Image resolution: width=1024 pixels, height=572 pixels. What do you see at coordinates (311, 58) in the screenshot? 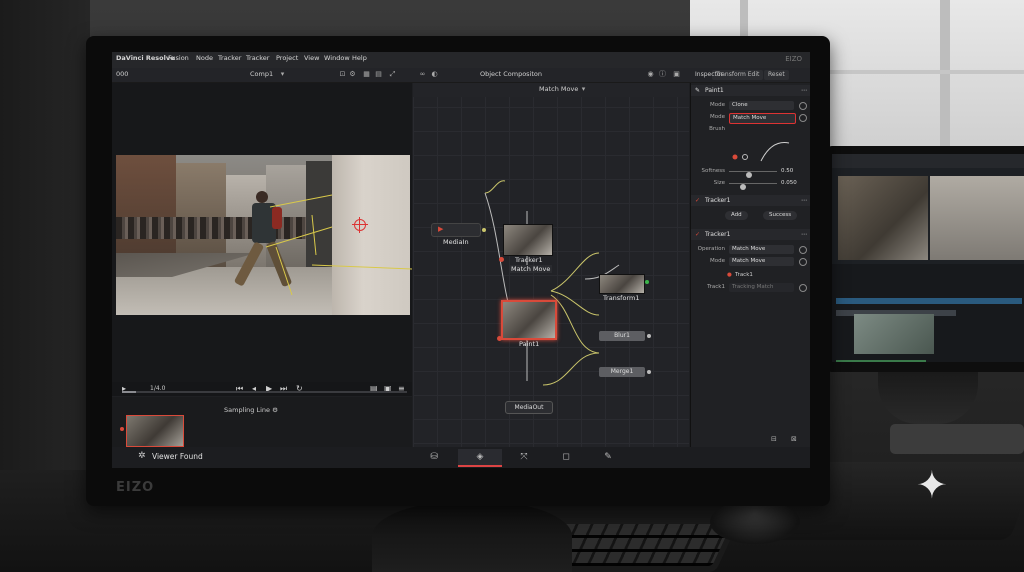
I see `menu-view: View` at bounding box center [311, 58].